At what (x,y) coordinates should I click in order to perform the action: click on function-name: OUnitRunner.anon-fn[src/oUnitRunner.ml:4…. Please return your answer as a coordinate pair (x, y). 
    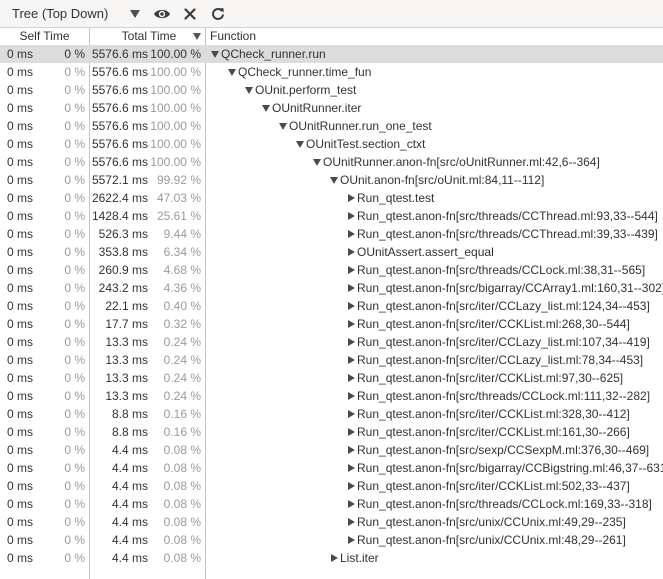
    Looking at the image, I should click on (461, 162).